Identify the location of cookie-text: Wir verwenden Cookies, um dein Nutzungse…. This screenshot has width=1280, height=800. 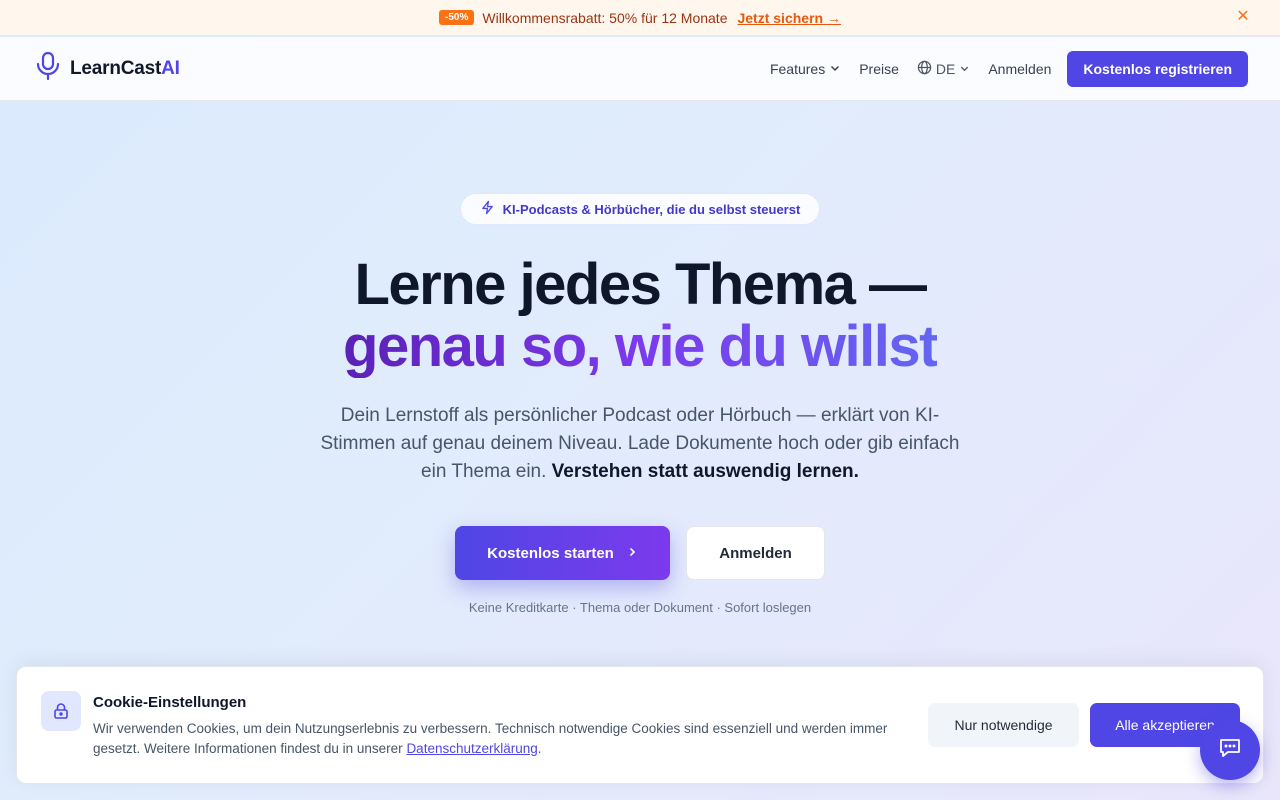
(493, 739).